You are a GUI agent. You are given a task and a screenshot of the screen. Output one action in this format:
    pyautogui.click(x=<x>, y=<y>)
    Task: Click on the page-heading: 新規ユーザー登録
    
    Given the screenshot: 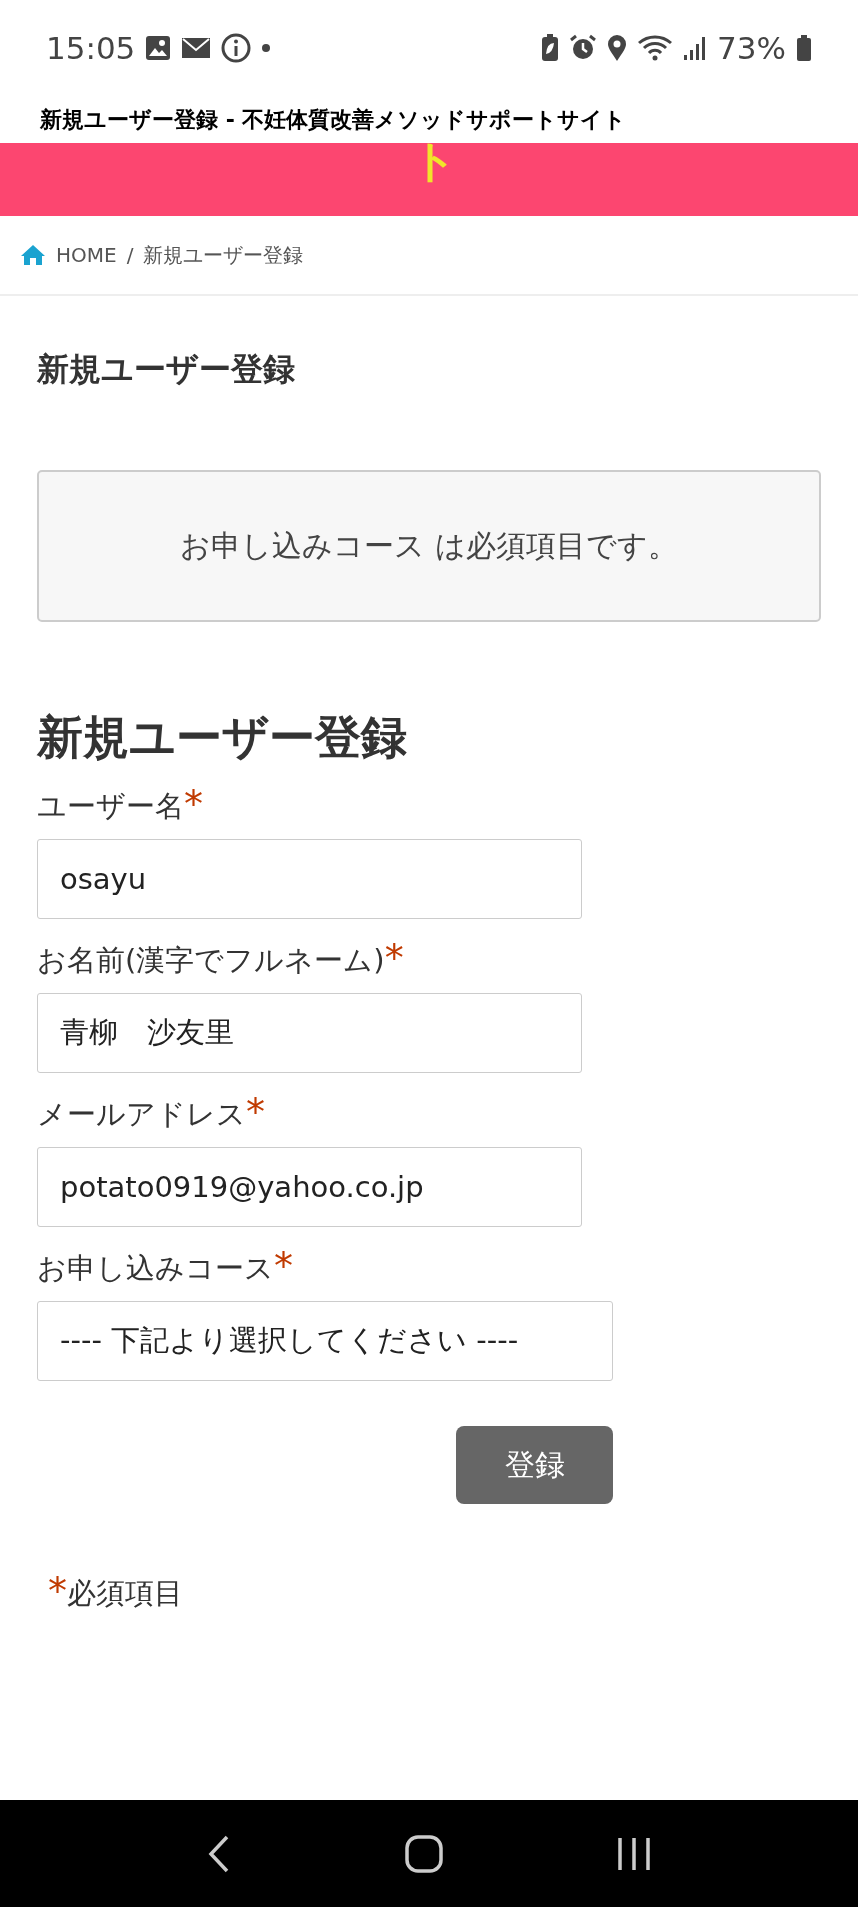 What is the action you would take?
    pyautogui.click(x=166, y=369)
    